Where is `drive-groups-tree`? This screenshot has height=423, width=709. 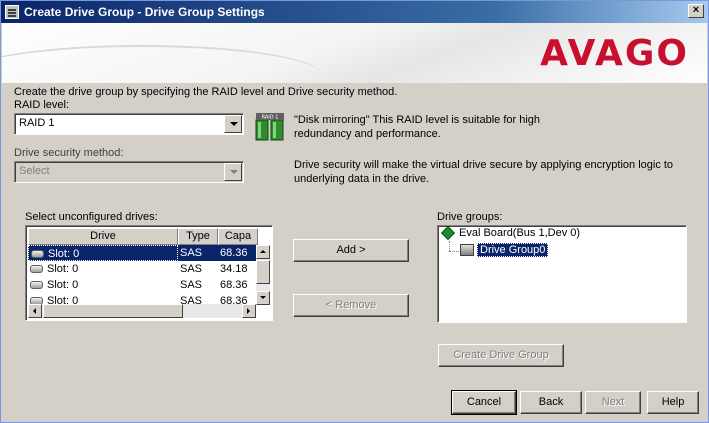
drive-groups-tree is located at coordinates (562, 274).